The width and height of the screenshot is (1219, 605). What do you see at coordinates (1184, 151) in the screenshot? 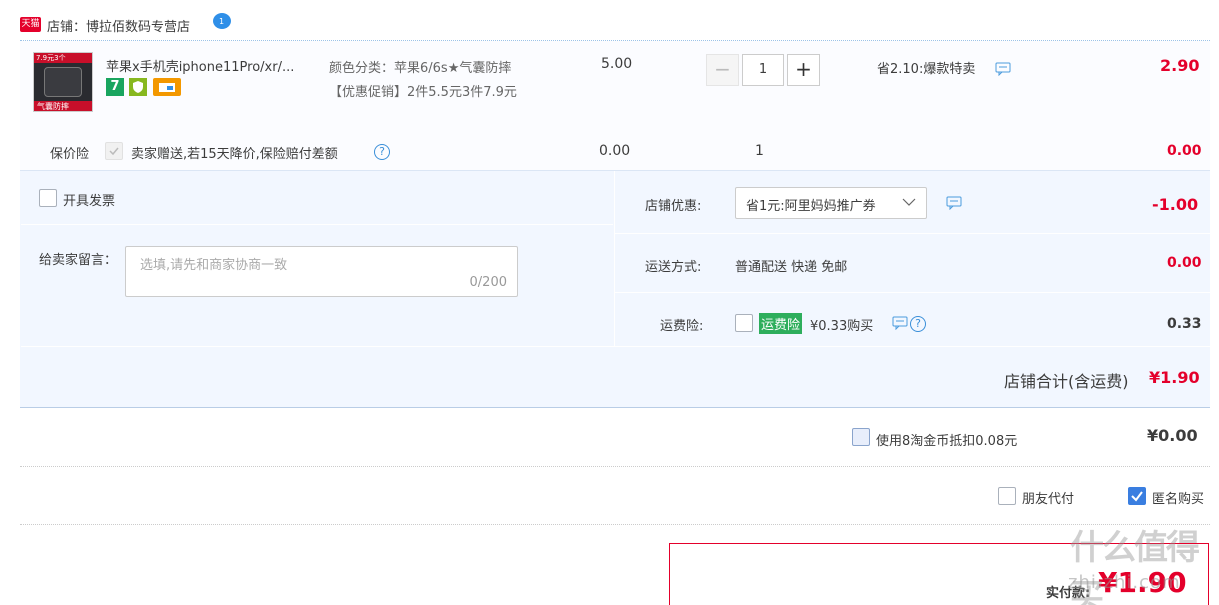
I see `insurance-subtotal: 0.00` at bounding box center [1184, 151].